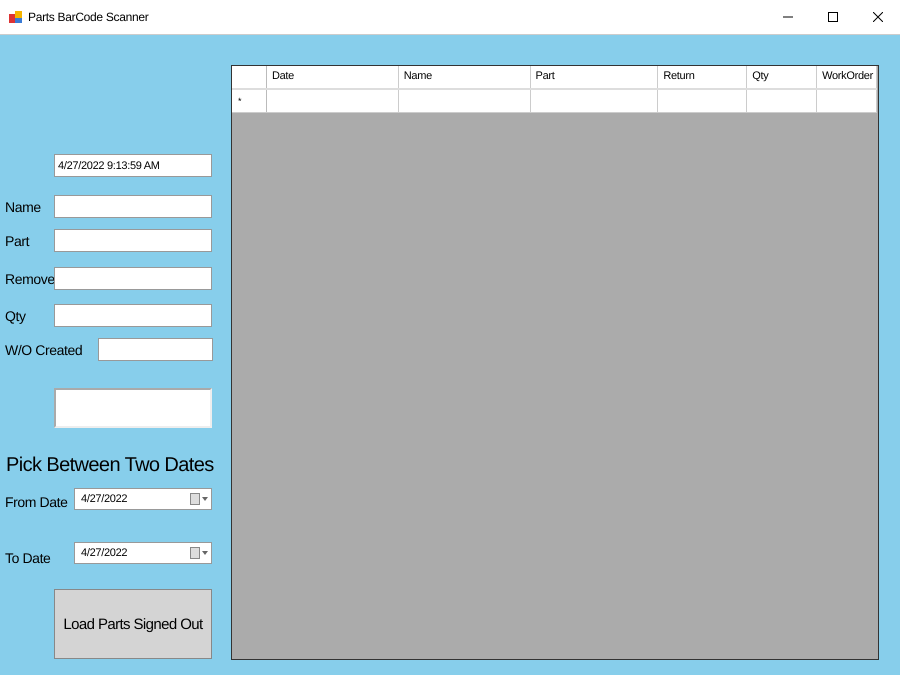 This screenshot has height=675, width=900. What do you see at coordinates (133, 408) in the screenshot?
I see `text-field` at bounding box center [133, 408].